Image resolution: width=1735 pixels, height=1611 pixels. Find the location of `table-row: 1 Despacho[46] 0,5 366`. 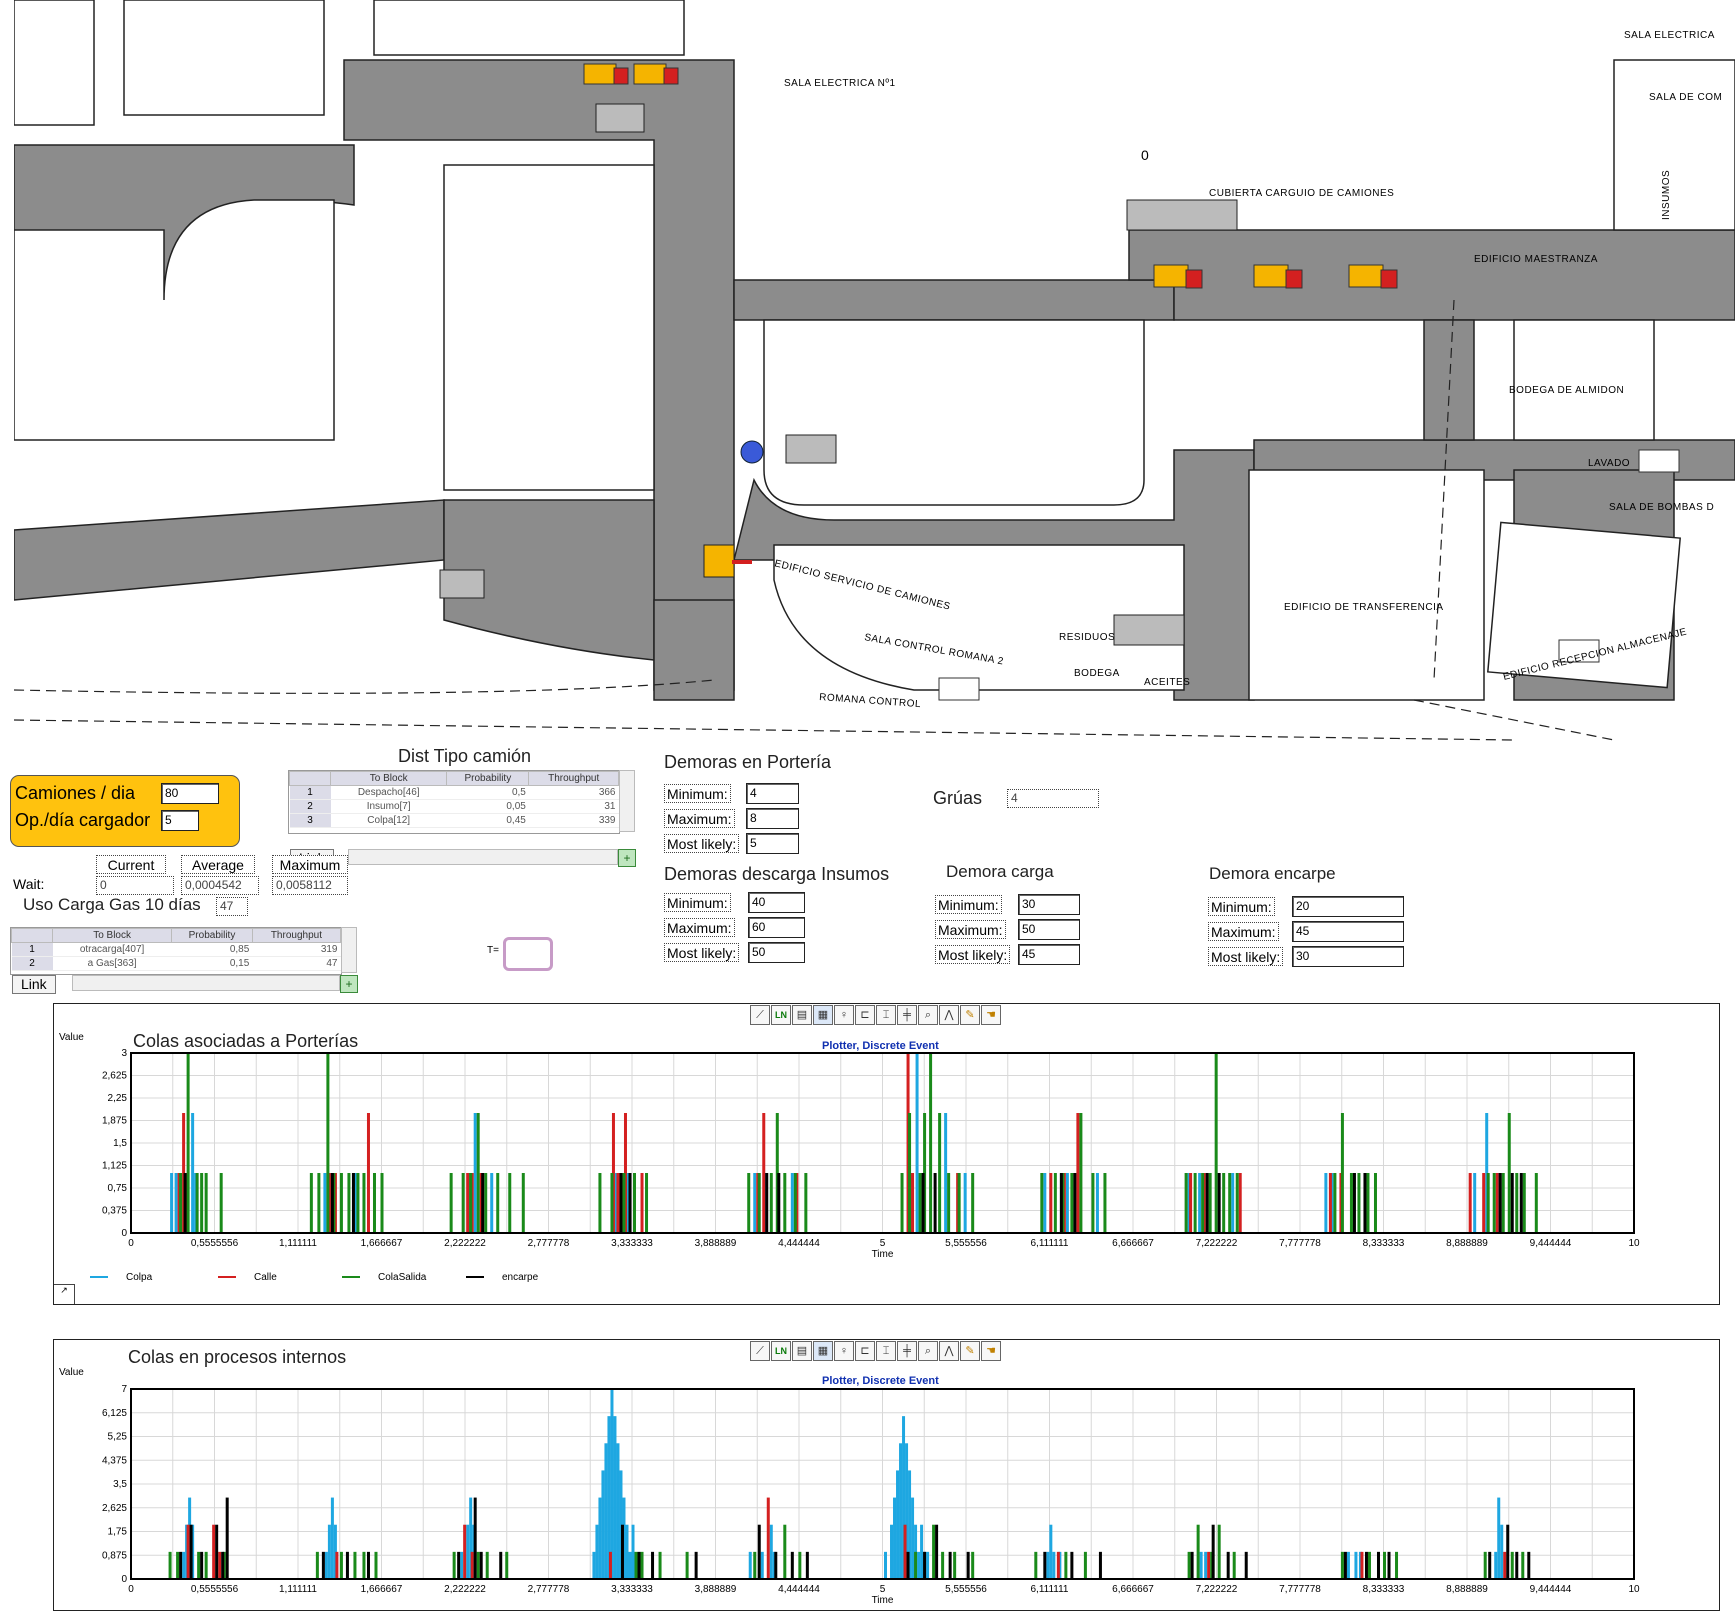

table-row: 1 Despacho[46] 0,5 366 is located at coordinates (454, 792).